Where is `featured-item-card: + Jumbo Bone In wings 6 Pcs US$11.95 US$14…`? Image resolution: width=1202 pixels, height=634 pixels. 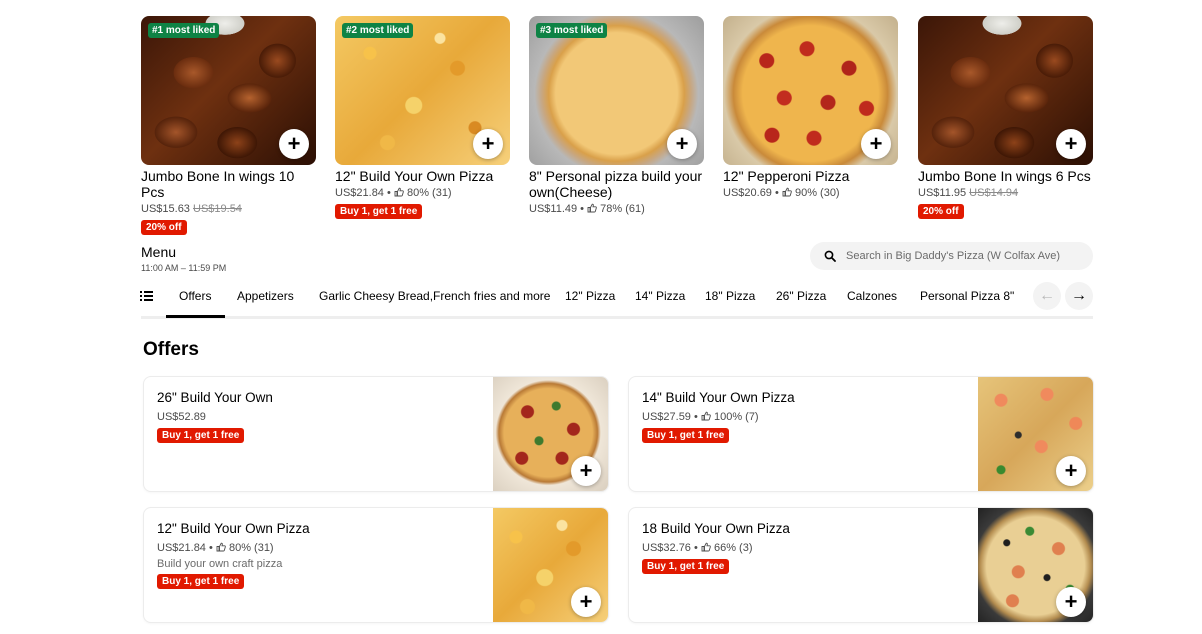
featured-item-card: + Jumbo Bone In wings 6 Pcs US$11.95 US$14… is located at coordinates (1005, 117).